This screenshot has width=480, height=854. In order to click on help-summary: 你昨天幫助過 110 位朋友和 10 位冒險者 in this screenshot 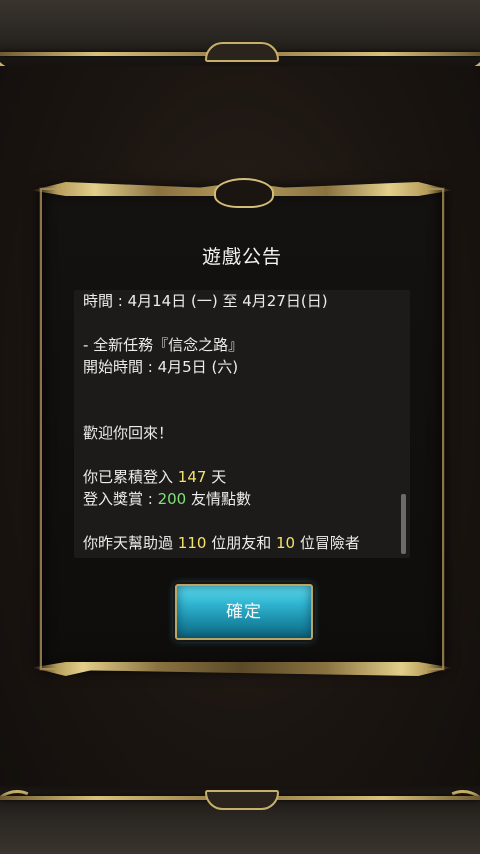, I will do `click(240, 543)`.